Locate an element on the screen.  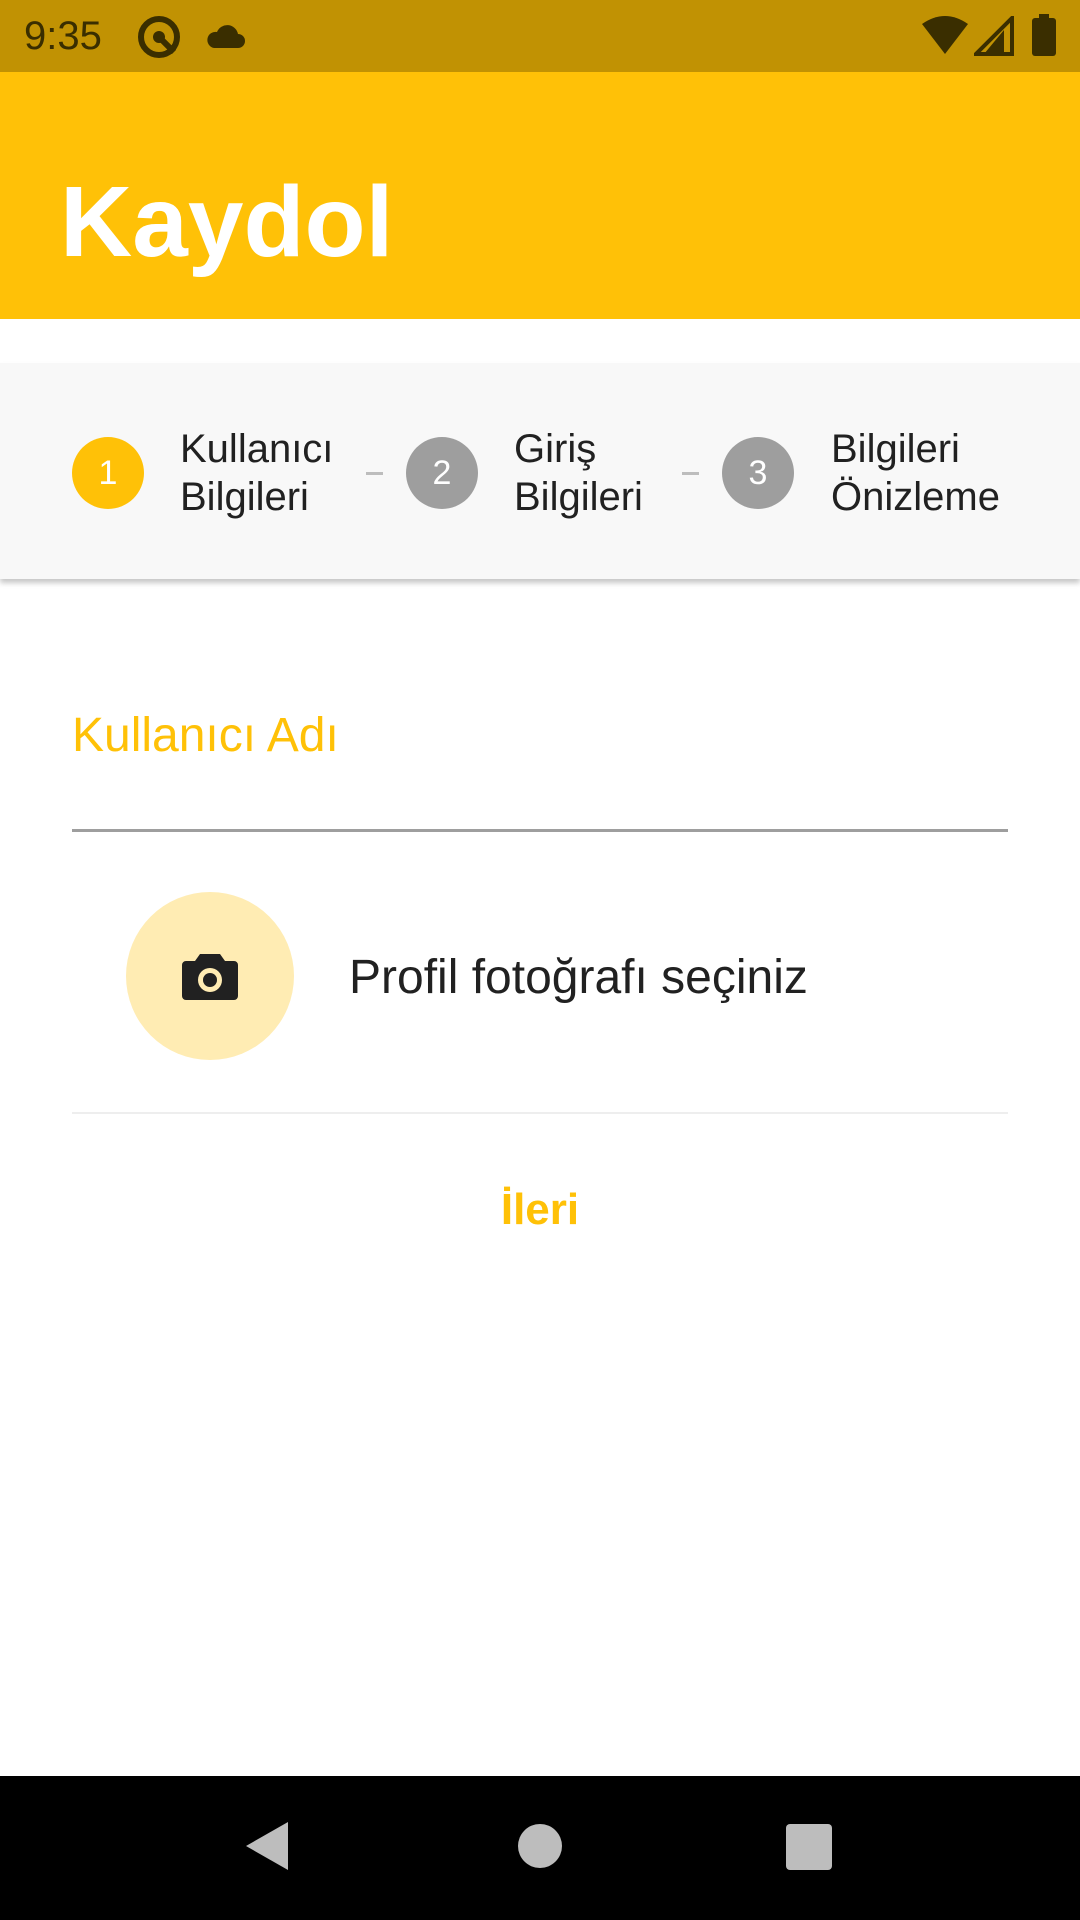
step-3-label: Bilgileri Önizleme is located at coordinates (915, 473).